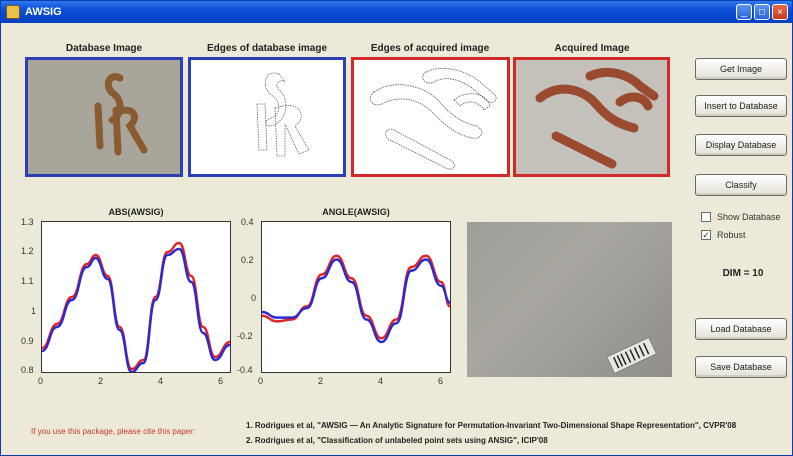 Image resolution: width=793 pixels, height=456 pixels. Describe the element at coordinates (261, 381) in the screenshot. I see `angle-xtick: 0` at that location.